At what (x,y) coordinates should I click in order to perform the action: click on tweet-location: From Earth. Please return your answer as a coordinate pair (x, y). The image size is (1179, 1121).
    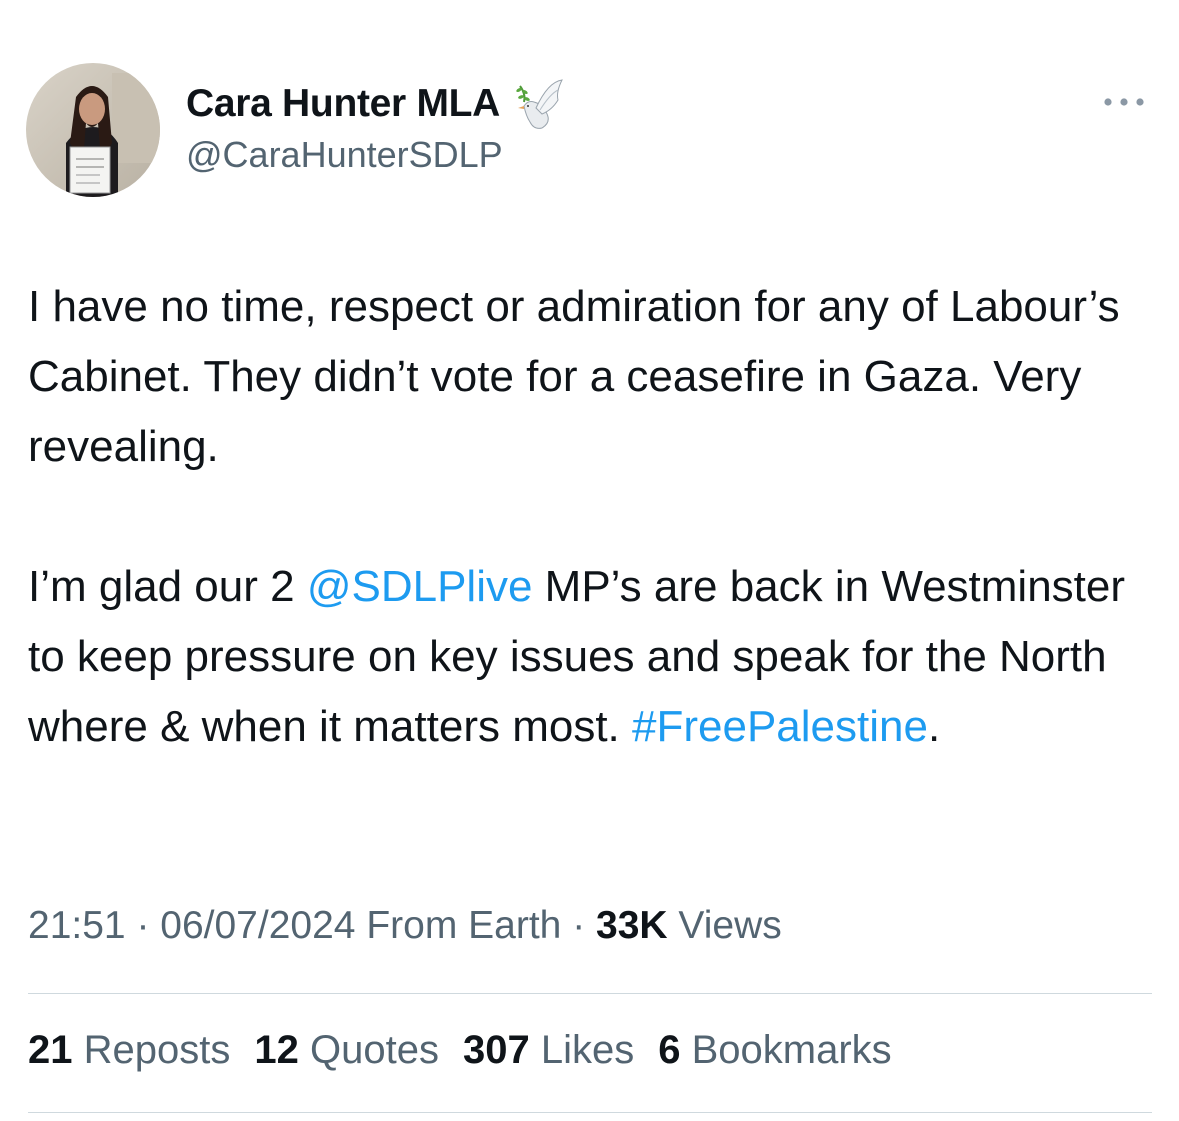
    Looking at the image, I should click on (458, 925).